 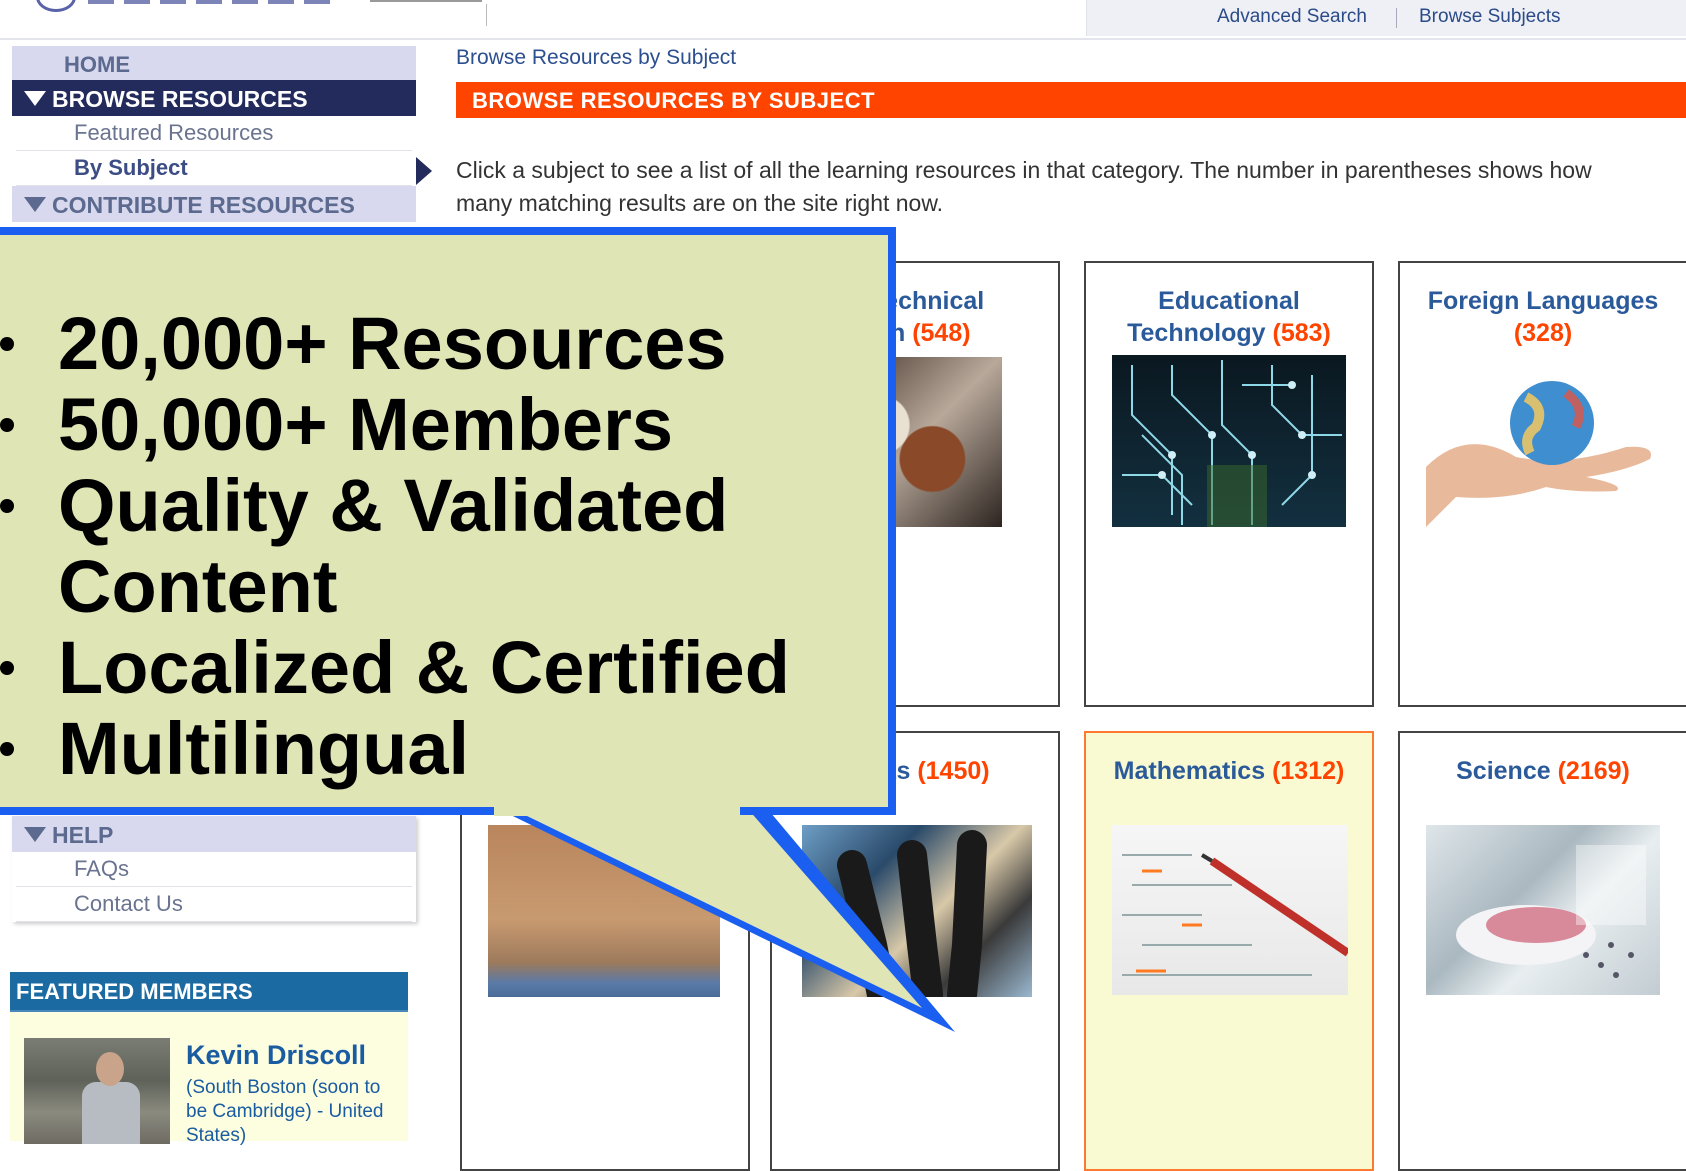 I want to click on nav-contribute-resources-label: CONTRIBUTE RESOURCES, so click(x=203, y=205).